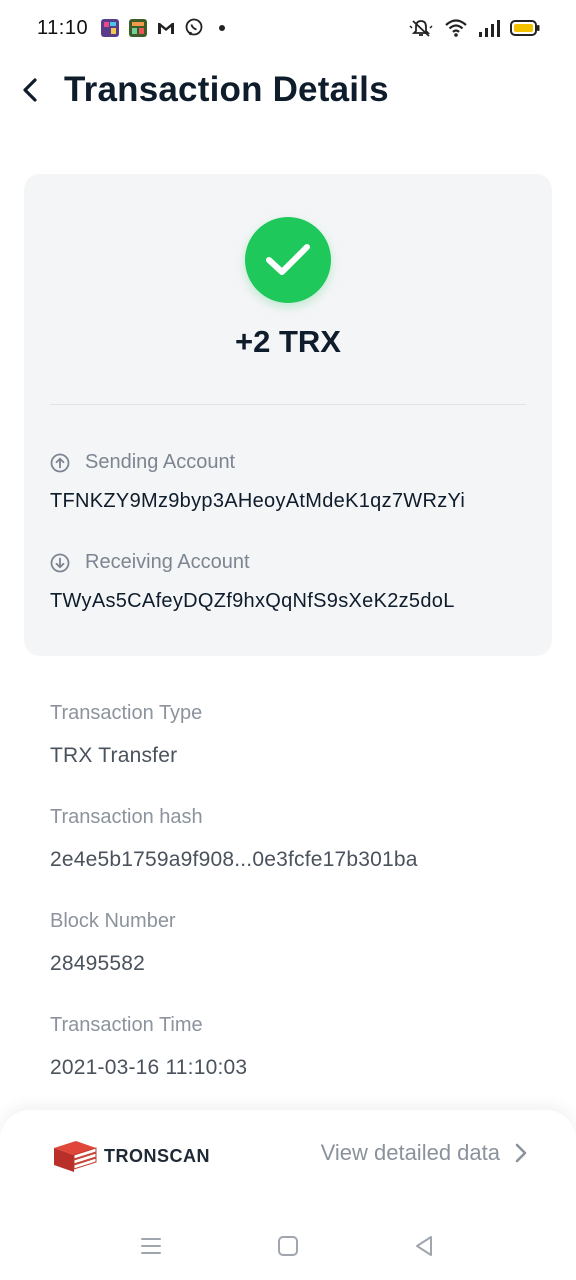  What do you see at coordinates (60, 462) in the screenshot?
I see `arrow-up-circle-icon` at bounding box center [60, 462].